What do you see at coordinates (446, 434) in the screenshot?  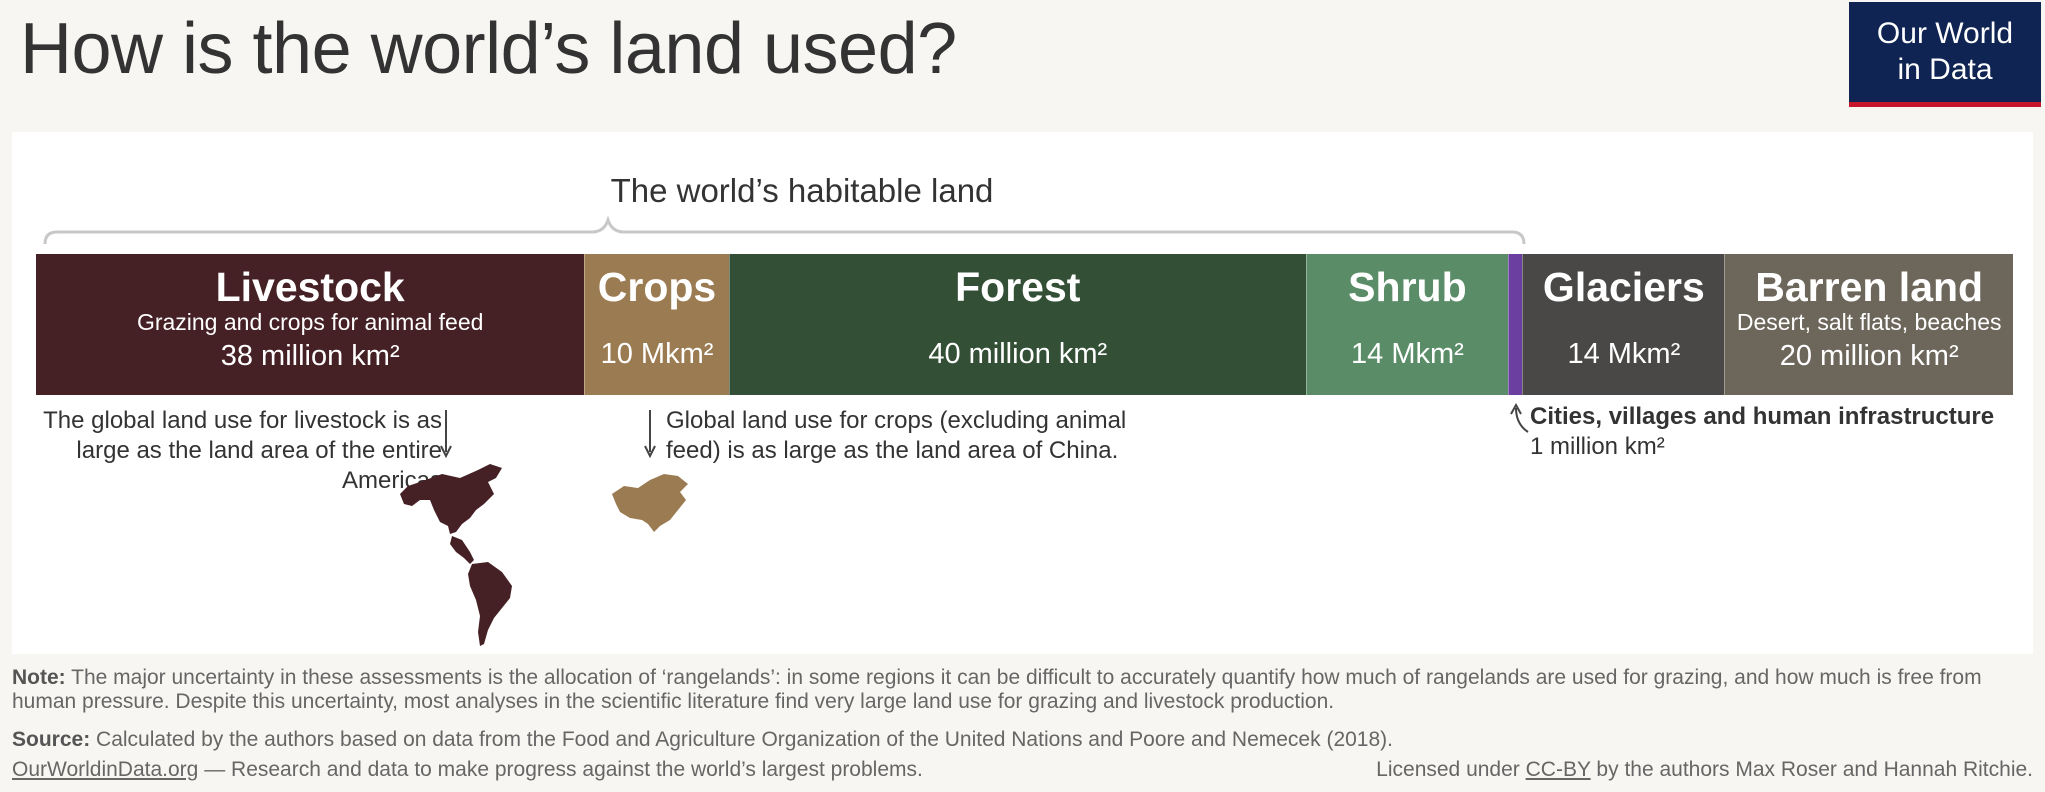 I see `livestock-arrow` at bounding box center [446, 434].